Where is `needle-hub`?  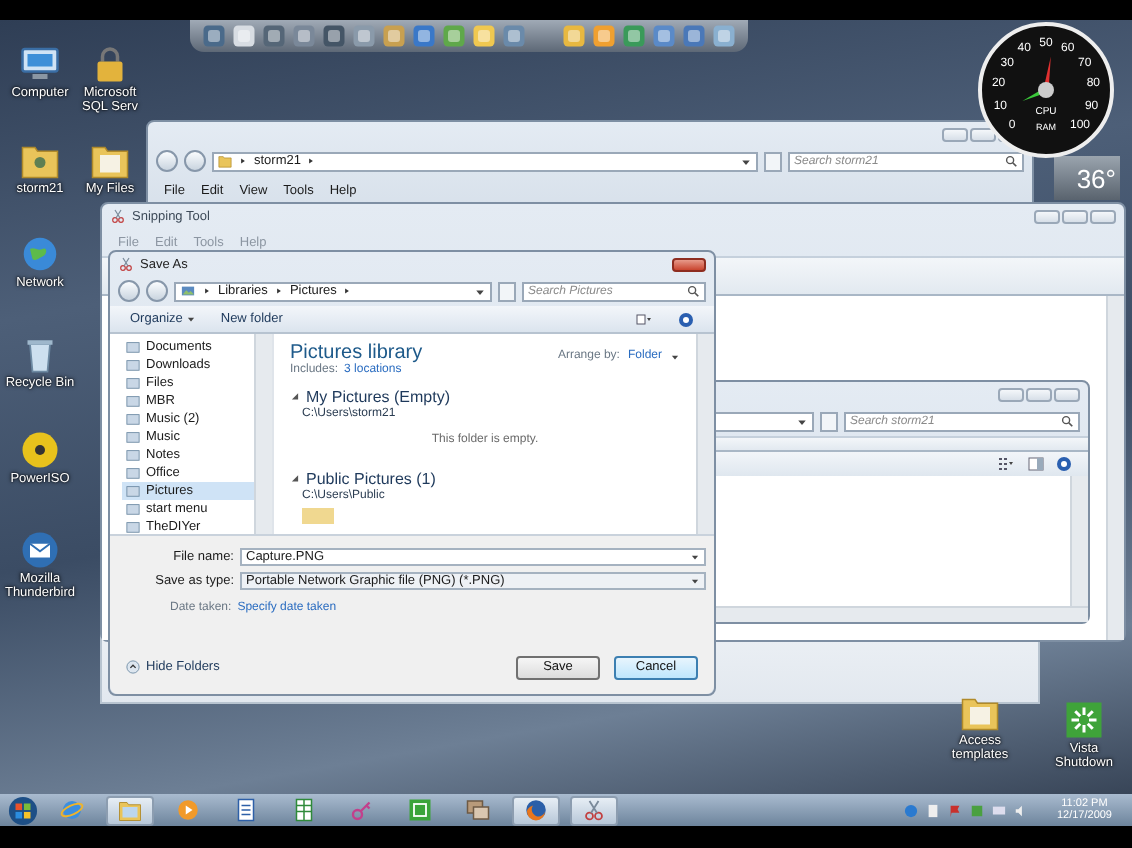
needle-hub is located at coordinates (1046, 90).